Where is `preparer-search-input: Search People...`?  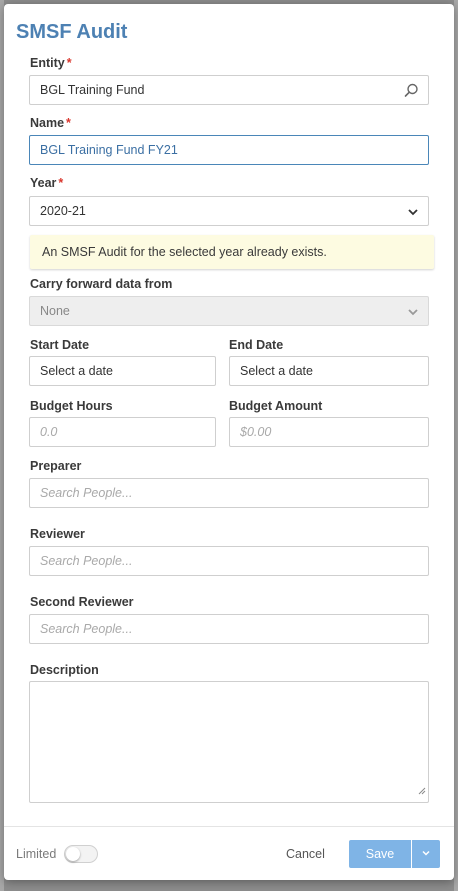 preparer-search-input: Search People... is located at coordinates (229, 493).